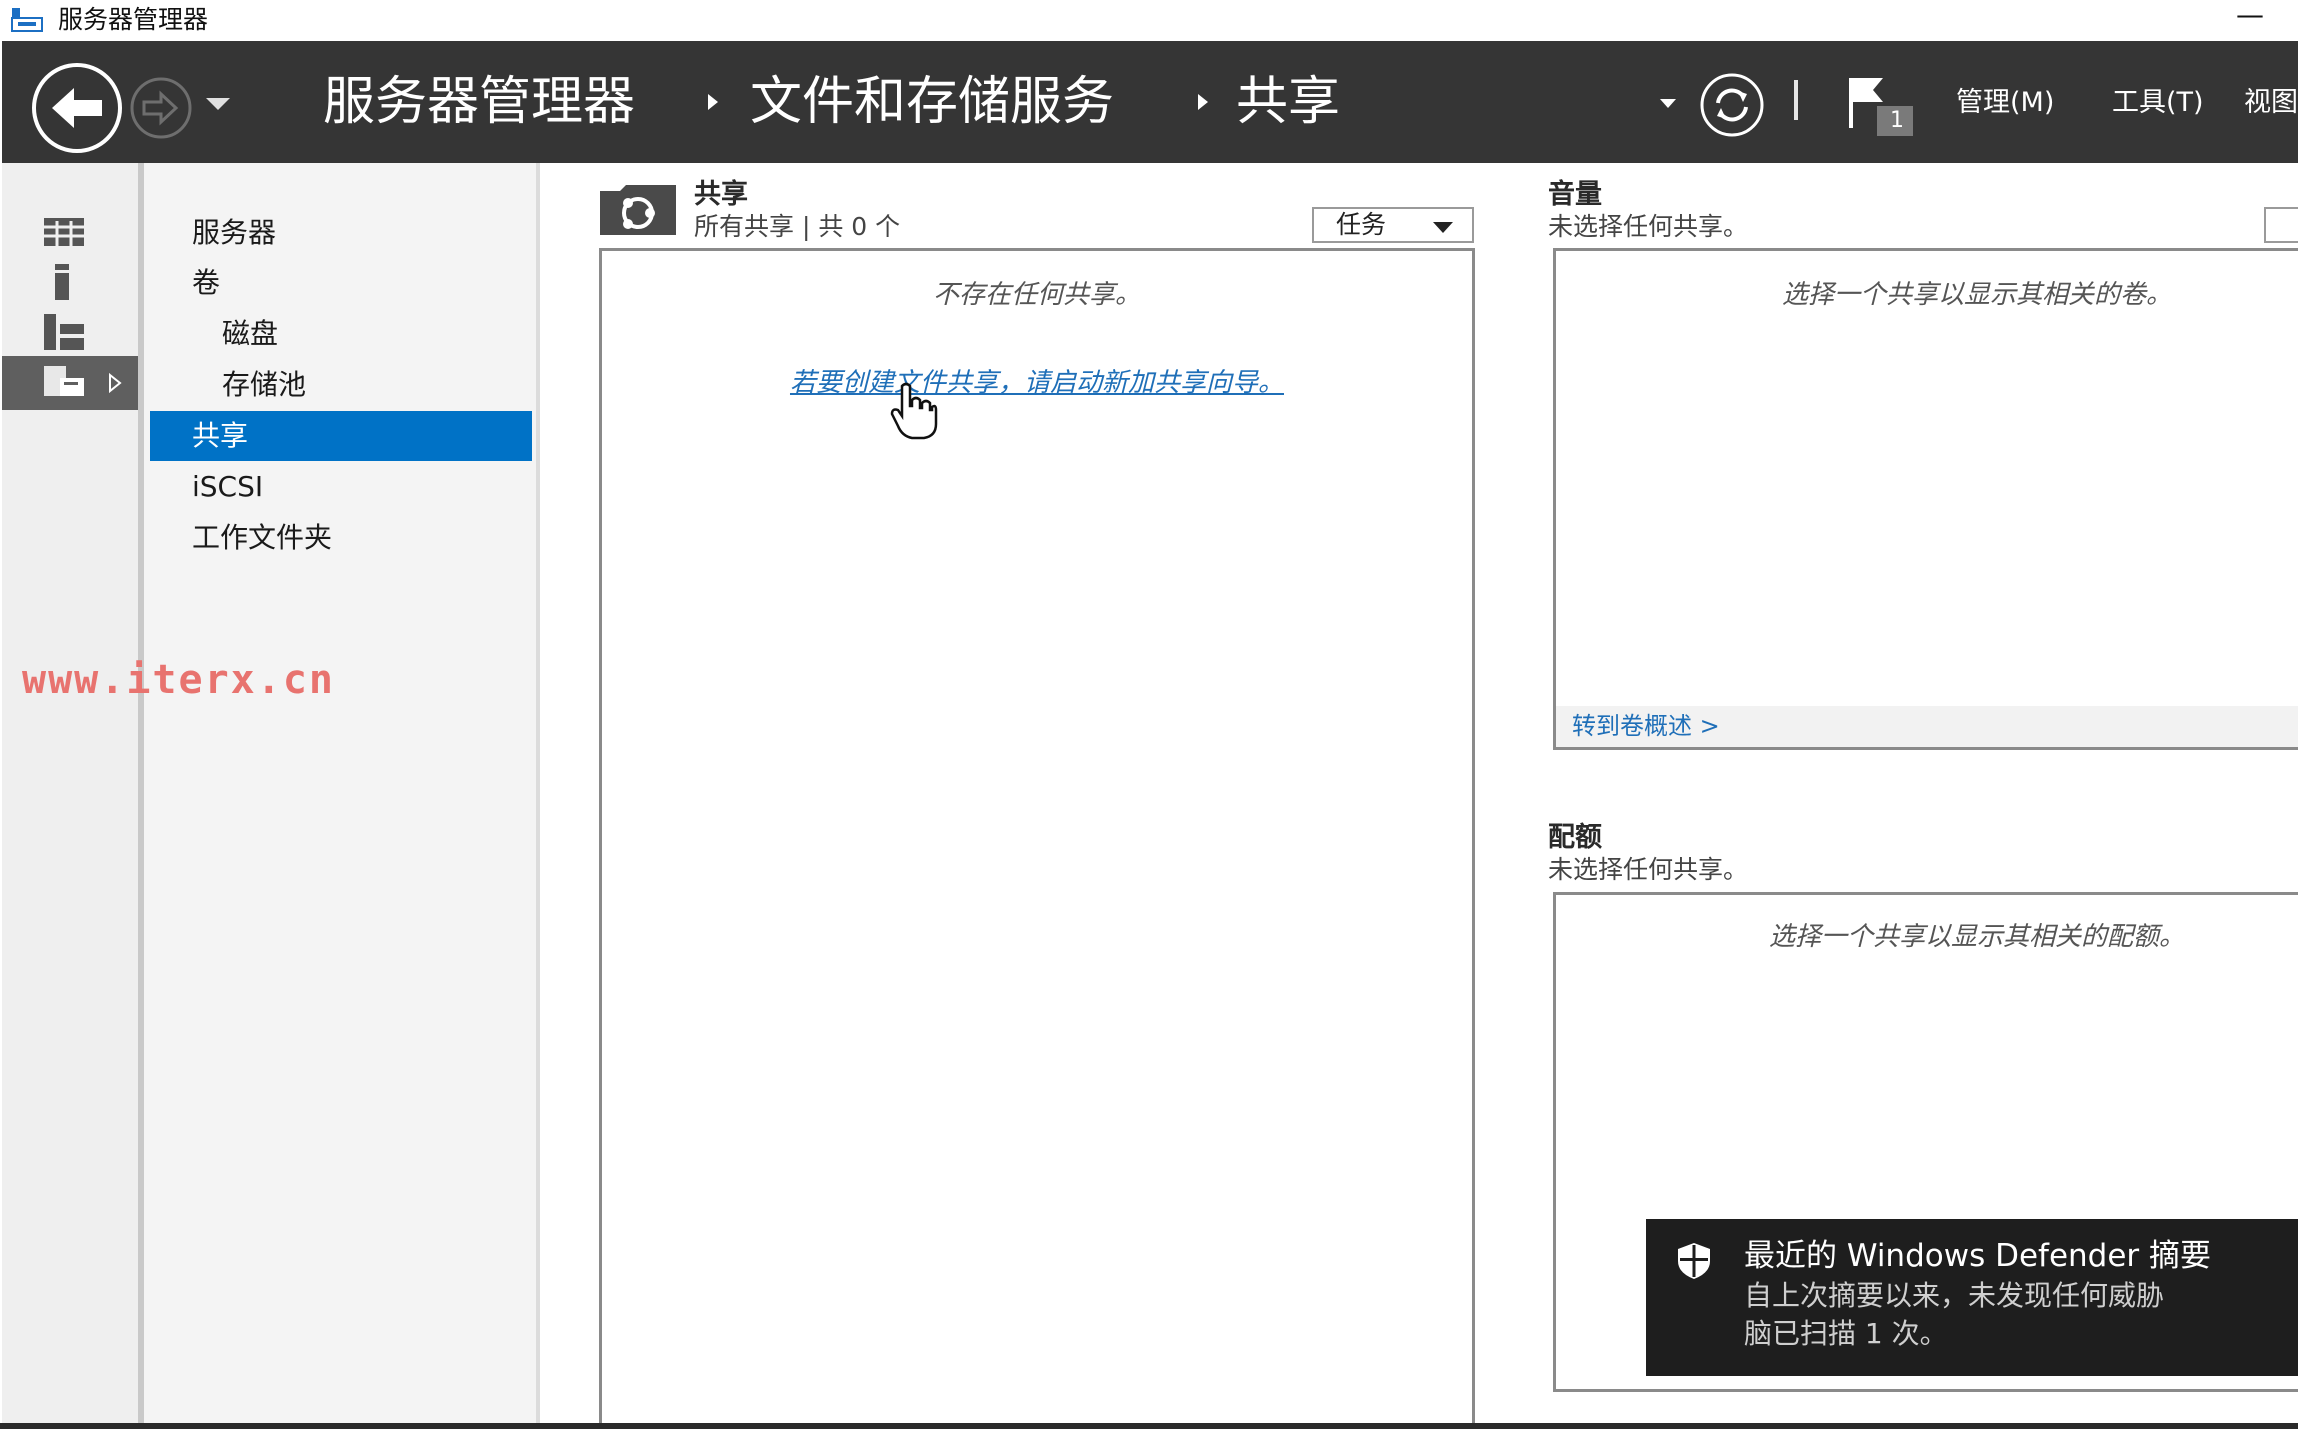  I want to click on flag-icon, so click(1881, 107).